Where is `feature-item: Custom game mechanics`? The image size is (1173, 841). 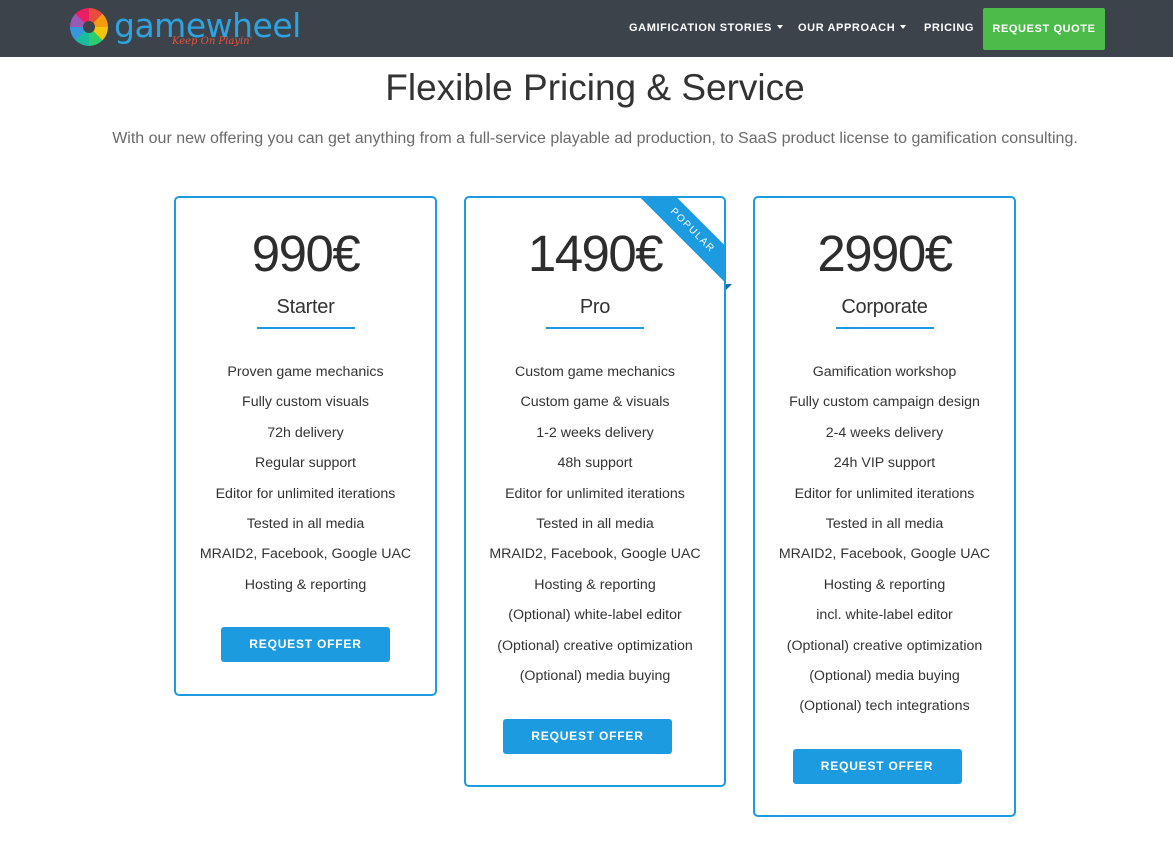
feature-item: Custom game mechanics is located at coordinates (595, 372).